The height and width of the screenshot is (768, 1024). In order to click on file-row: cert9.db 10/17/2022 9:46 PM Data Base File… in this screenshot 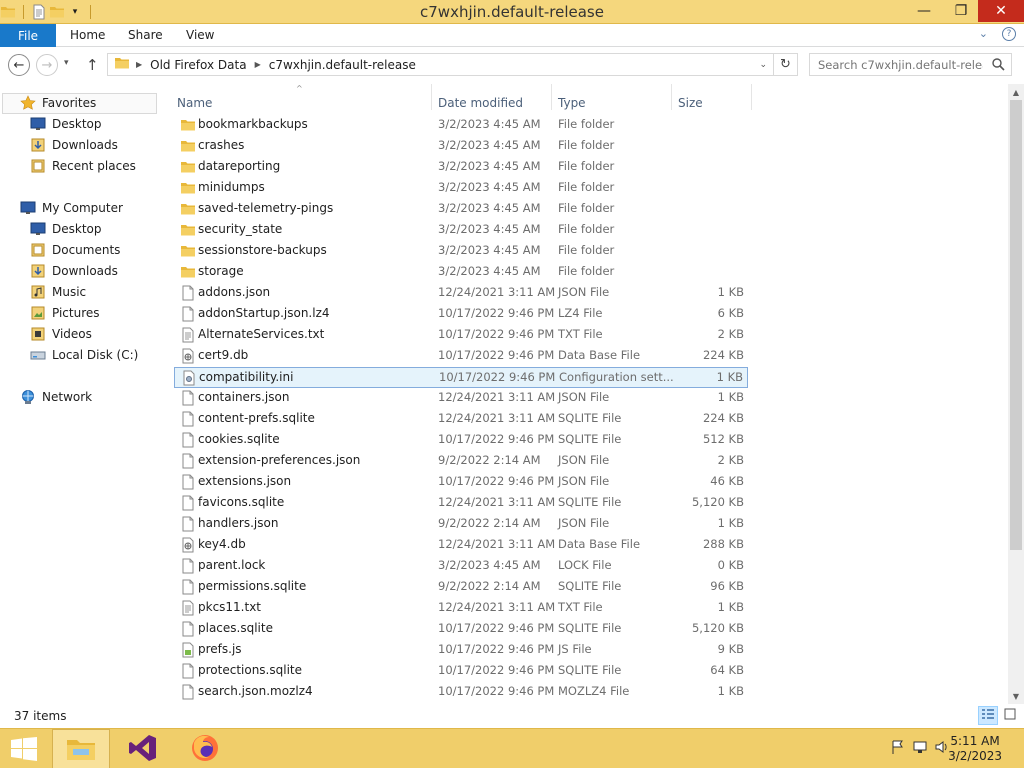, I will do `click(461, 356)`.